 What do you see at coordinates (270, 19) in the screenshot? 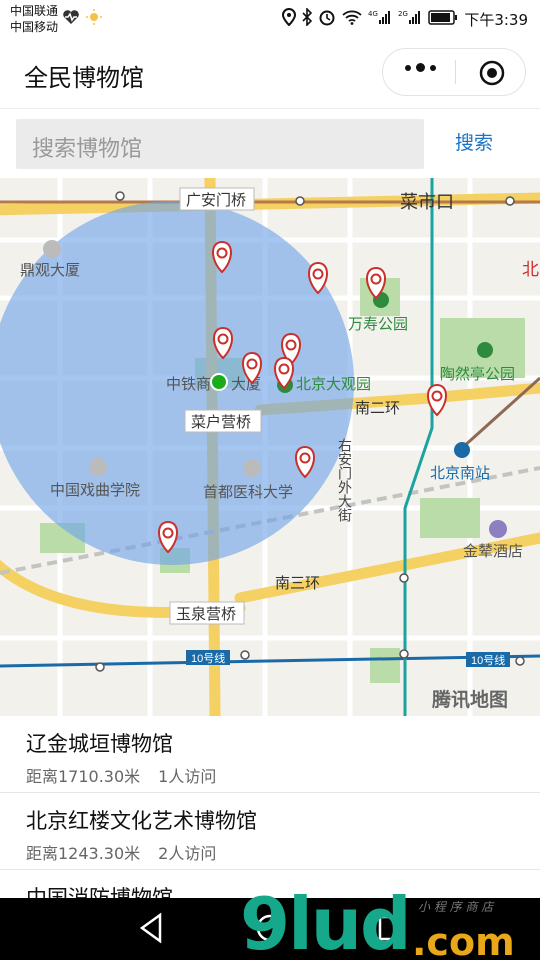
I see `status-bar: 中国联通 中国移动 4G 2G 下午3:39` at bounding box center [270, 19].